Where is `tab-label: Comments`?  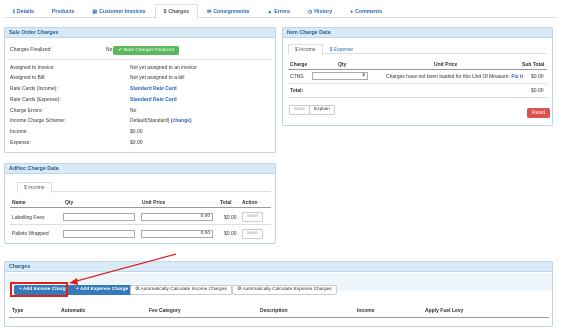
tab-label: Comments is located at coordinates (368, 11).